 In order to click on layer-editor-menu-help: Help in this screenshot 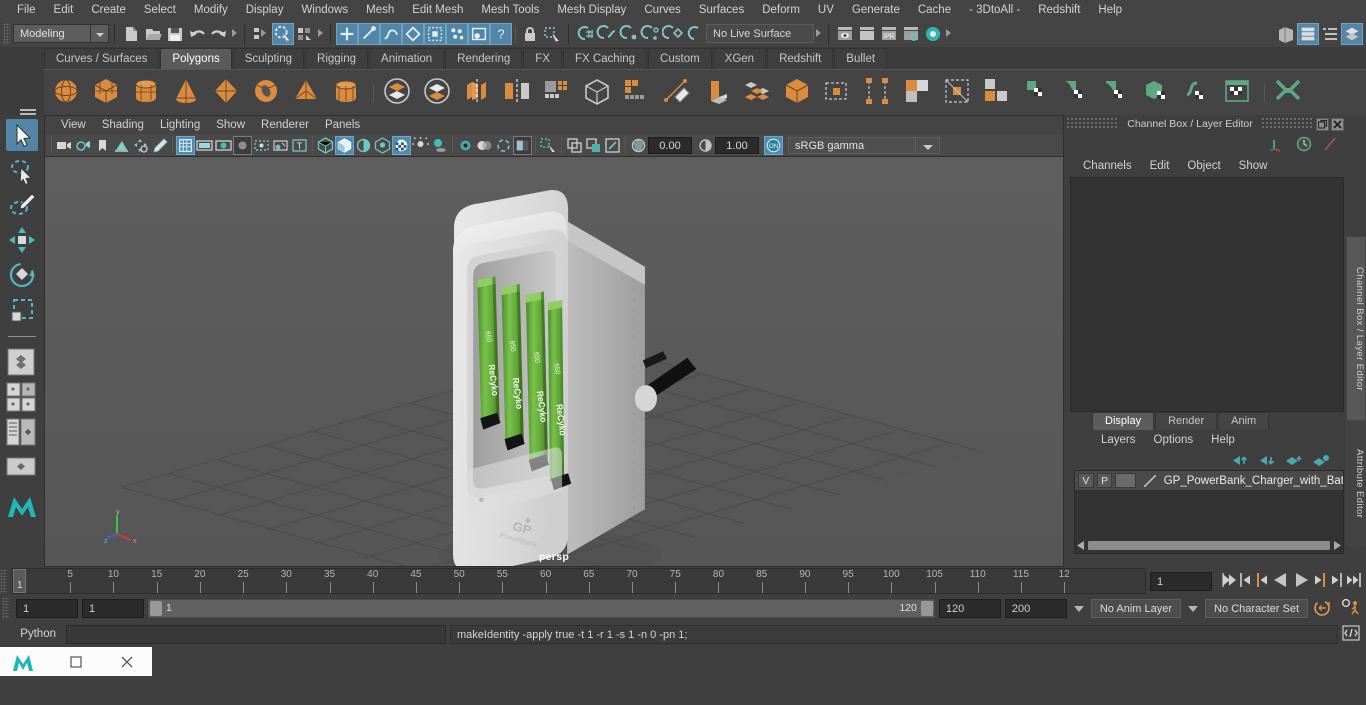, I will do `click(1223, 440)`.